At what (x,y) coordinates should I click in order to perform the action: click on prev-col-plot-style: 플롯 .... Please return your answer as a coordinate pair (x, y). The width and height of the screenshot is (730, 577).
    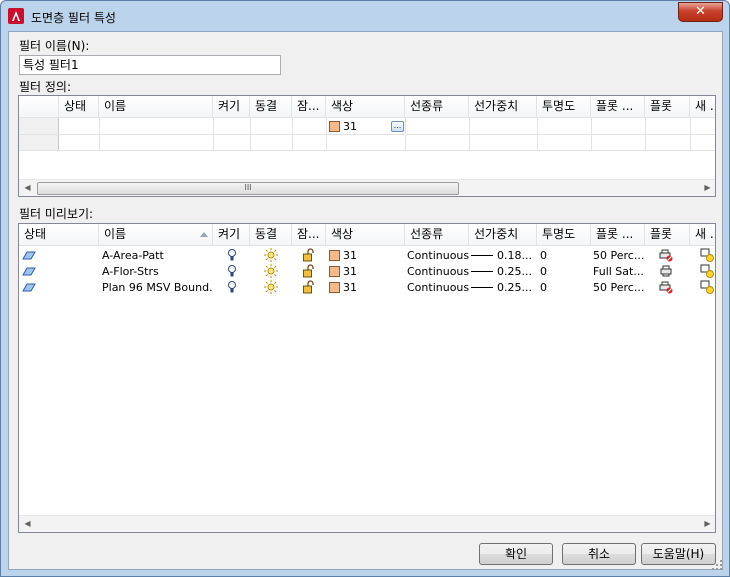
    Looking at the image, I should click on (618, 235).